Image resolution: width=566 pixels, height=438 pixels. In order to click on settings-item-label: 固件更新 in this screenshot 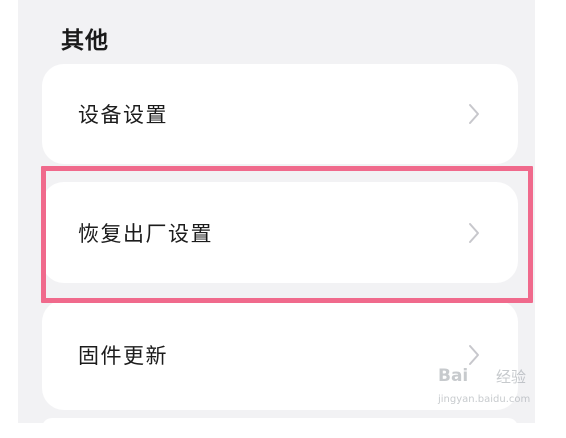, I will do `click(123, 356)`.